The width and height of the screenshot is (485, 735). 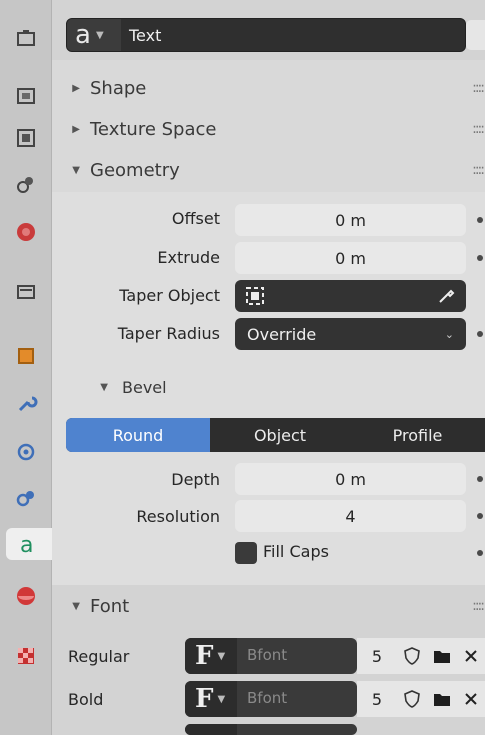 What do you see at coordinates (26, 656) in the screenshot?
I see `texture-tab-icon` at bounding box center [26, 656].